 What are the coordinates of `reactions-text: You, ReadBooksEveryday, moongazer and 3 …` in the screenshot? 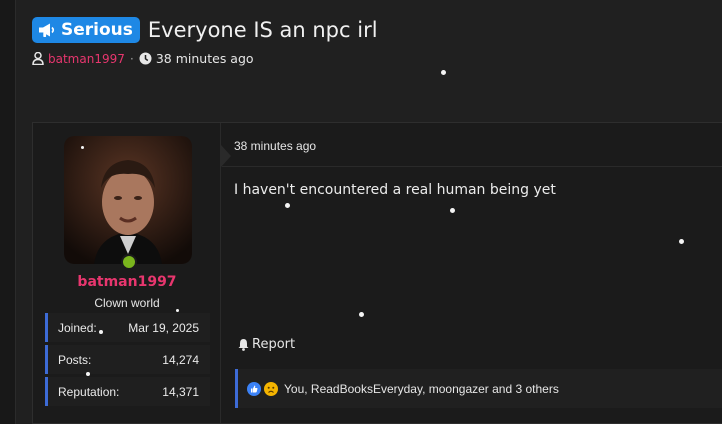 It's located at (421, 388).